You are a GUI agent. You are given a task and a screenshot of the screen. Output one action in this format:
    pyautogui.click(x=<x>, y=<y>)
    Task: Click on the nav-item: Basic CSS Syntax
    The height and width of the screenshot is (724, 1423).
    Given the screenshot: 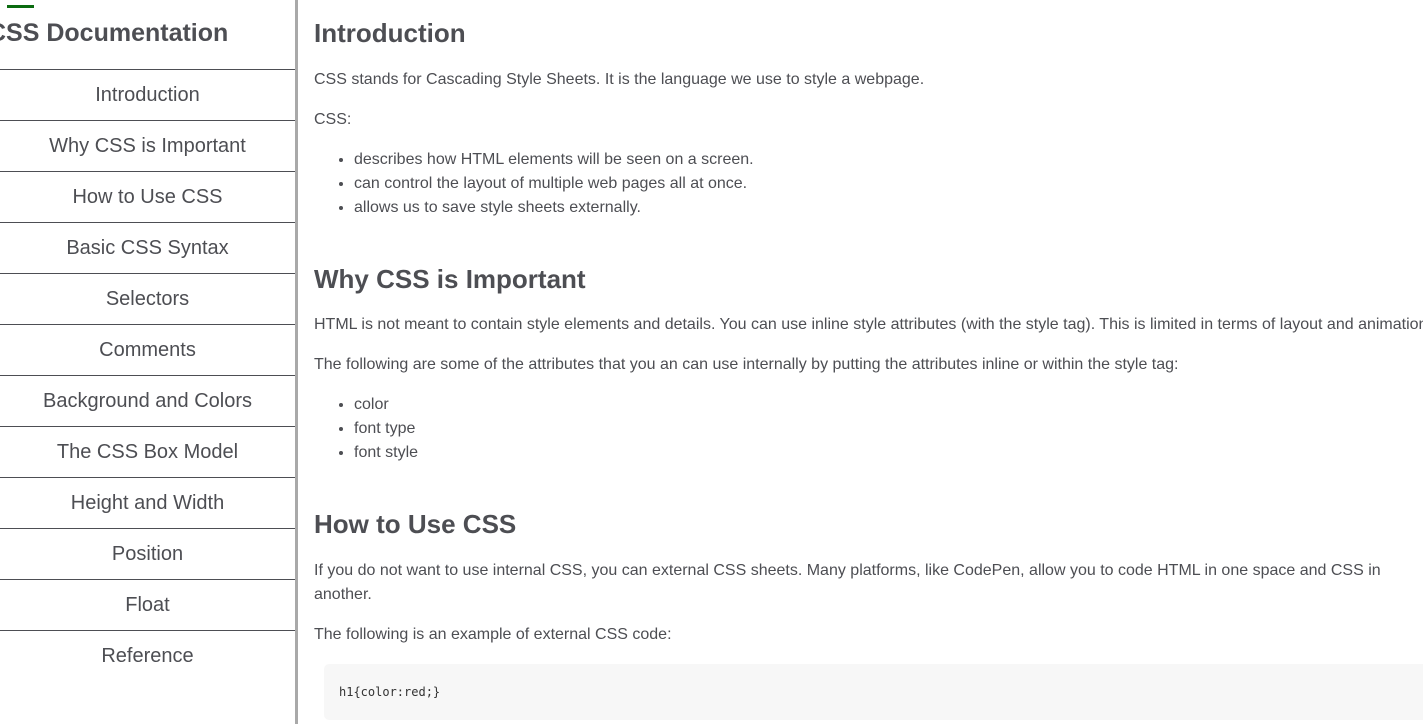 What is the action you would take?
    pyautogui.click(x=147, y=247)
    